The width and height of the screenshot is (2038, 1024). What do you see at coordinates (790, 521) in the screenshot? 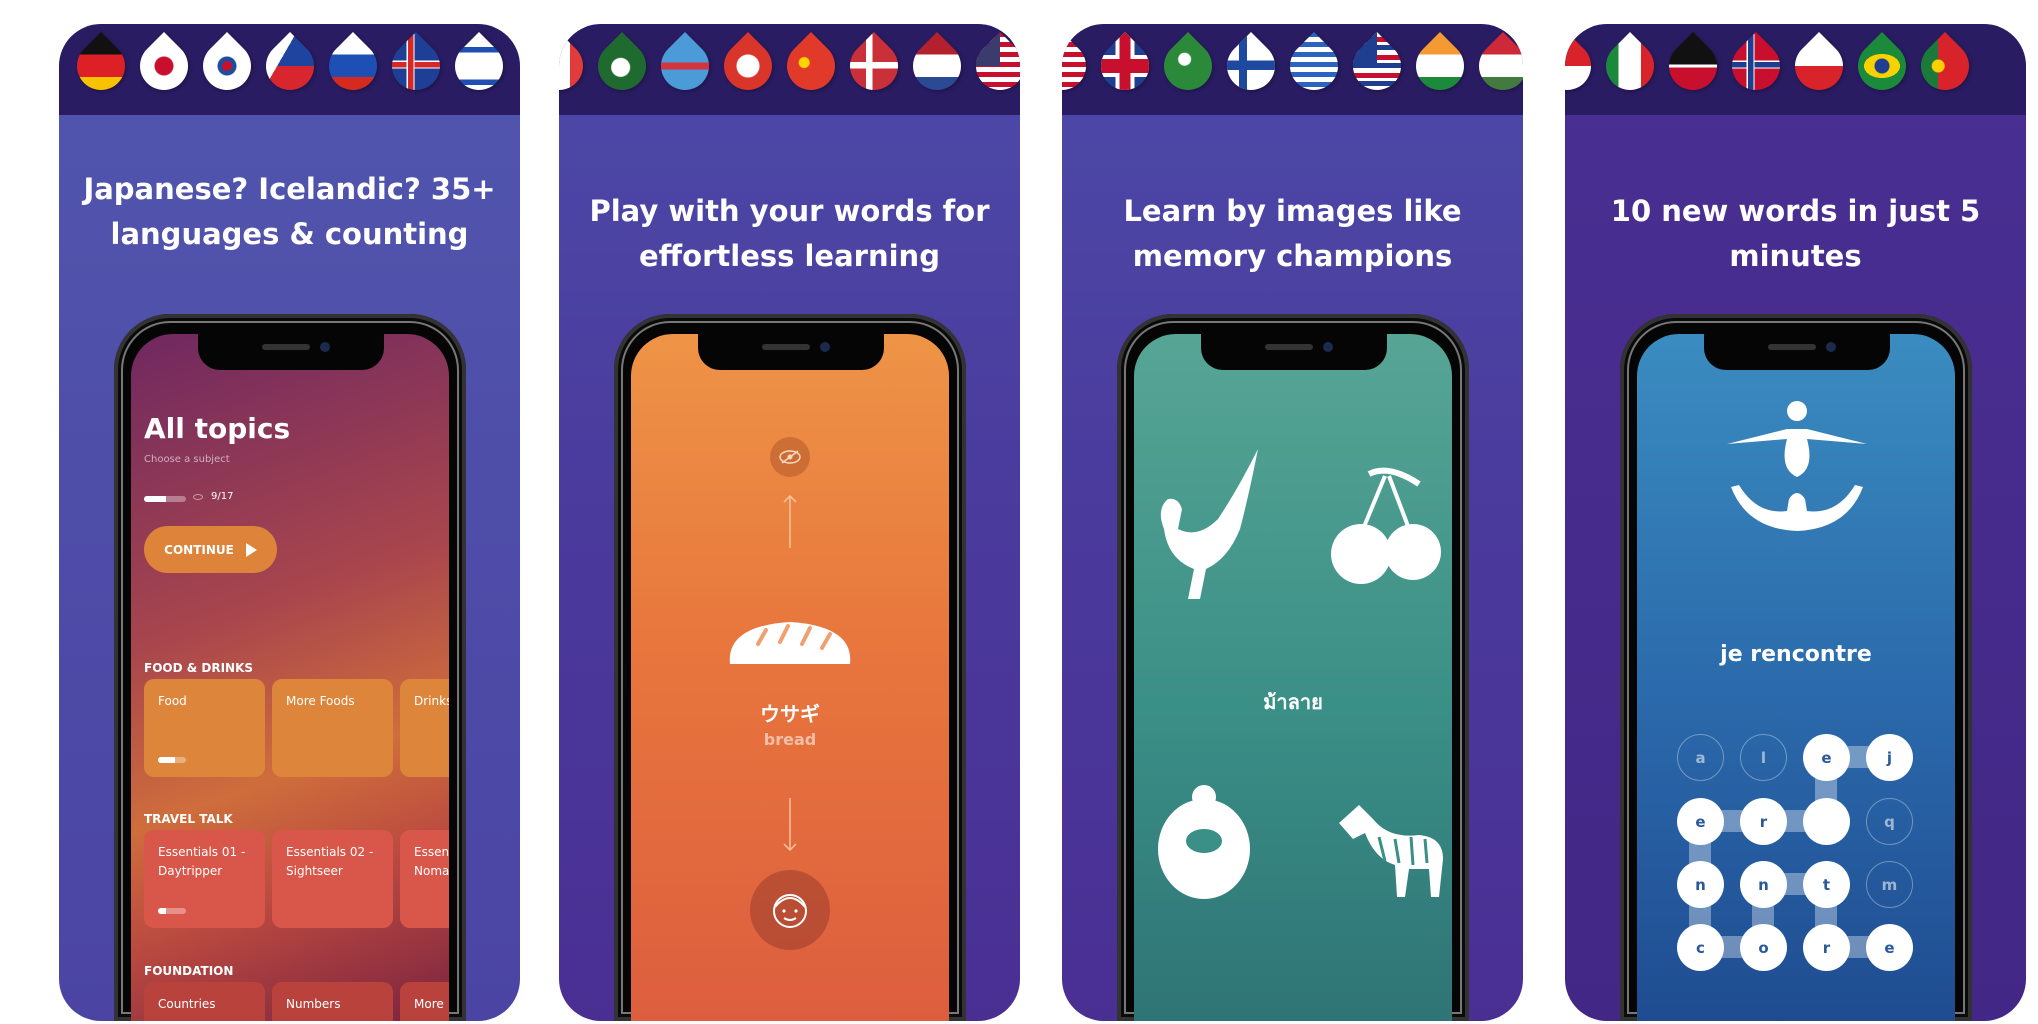
I see `arrow-up-icon` at bounding box center [790, 521].